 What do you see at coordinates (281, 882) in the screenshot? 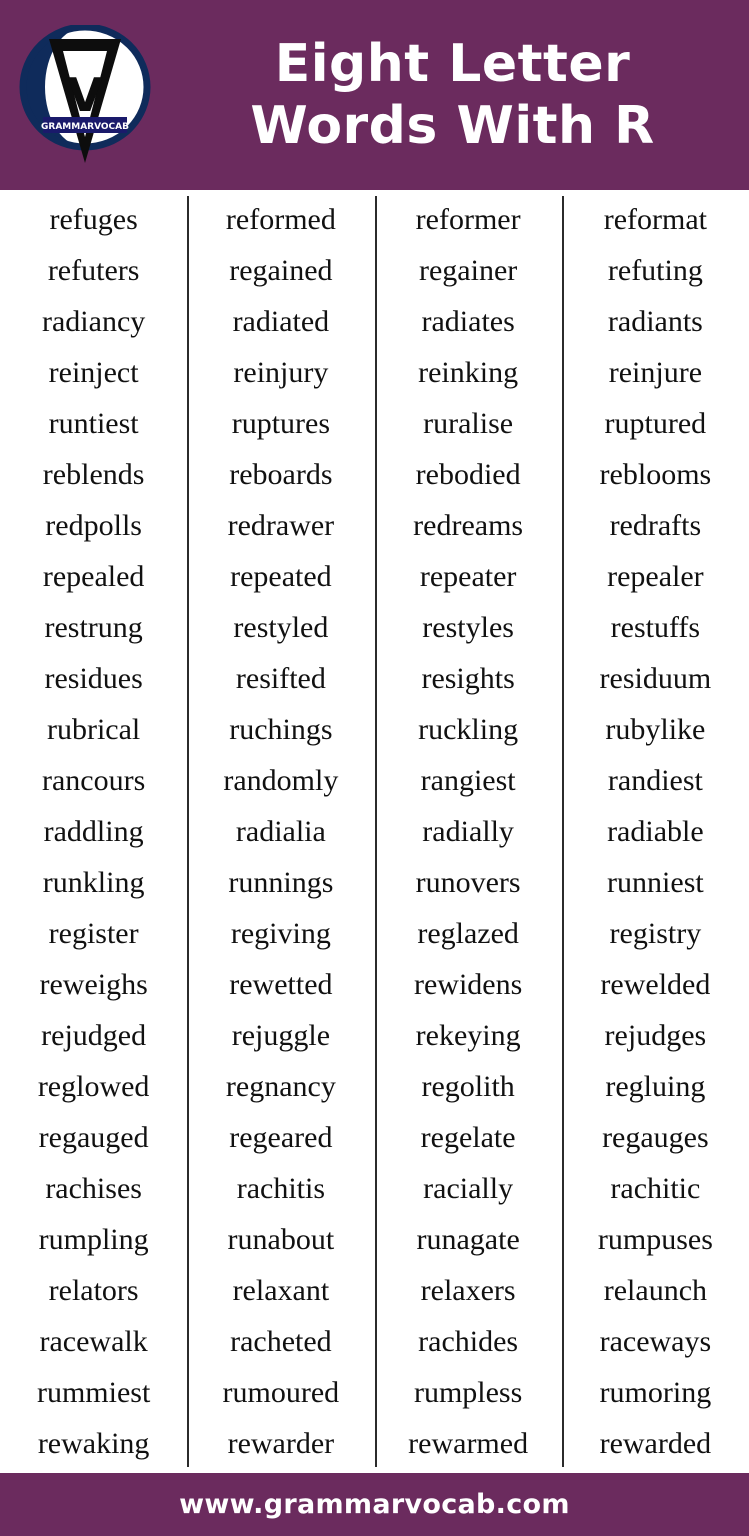
I see `word-item: runnings` at bounding box center [281, 882].